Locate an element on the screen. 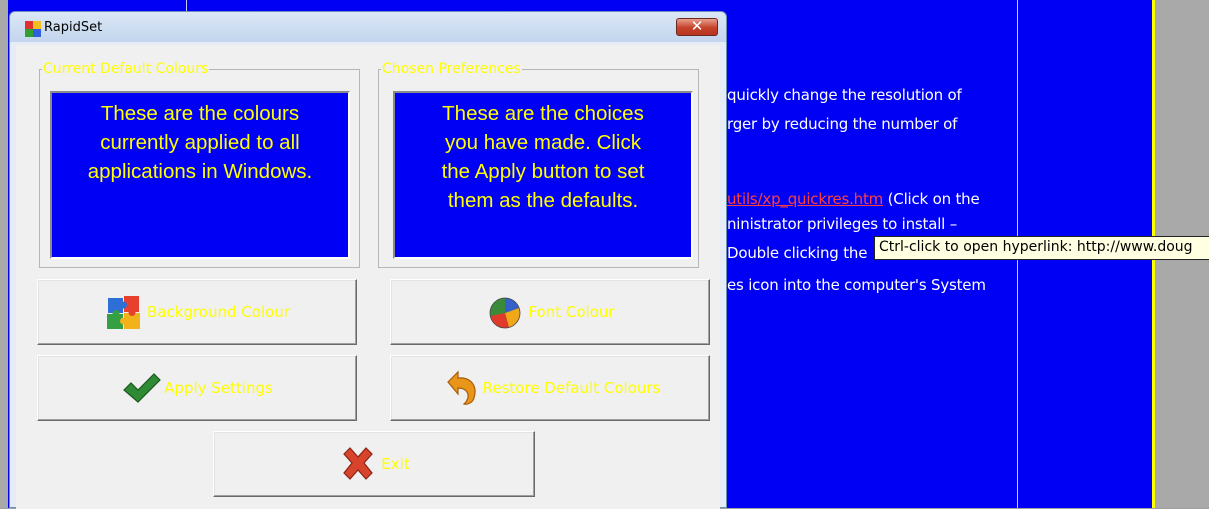 The image size is (1209, 509). exit-button: Exit is located at coordinates (374, 464).